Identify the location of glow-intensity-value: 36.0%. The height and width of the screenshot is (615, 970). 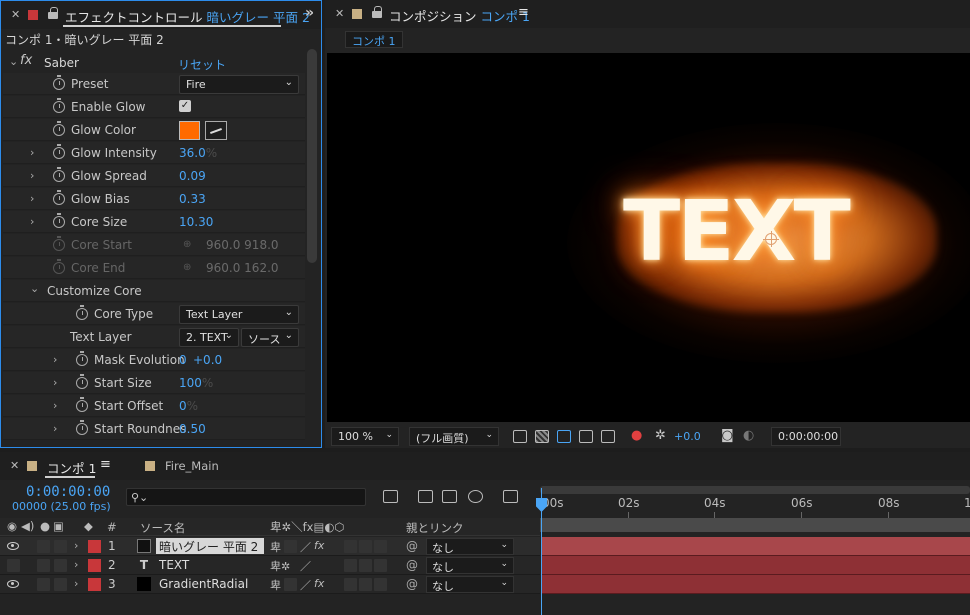
(198, 153).